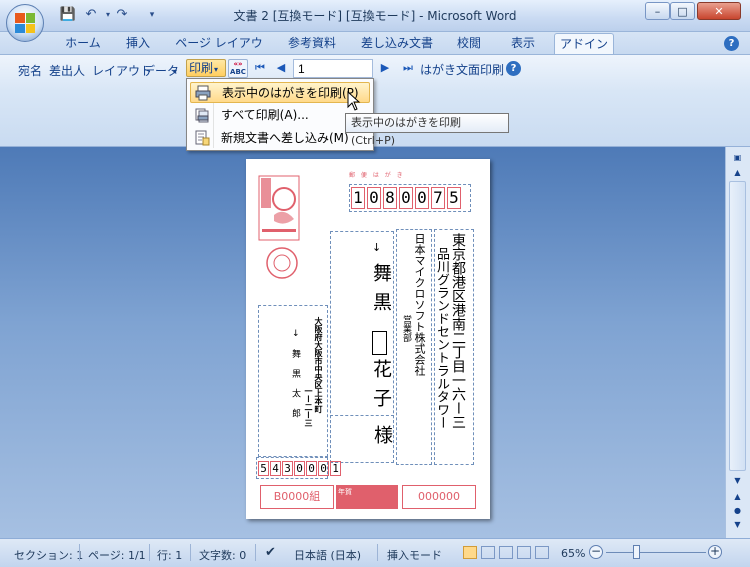 This screenshot has width=750, height=567. I want to click on ruler-toggle-icon: ▣, so click(737, 158).